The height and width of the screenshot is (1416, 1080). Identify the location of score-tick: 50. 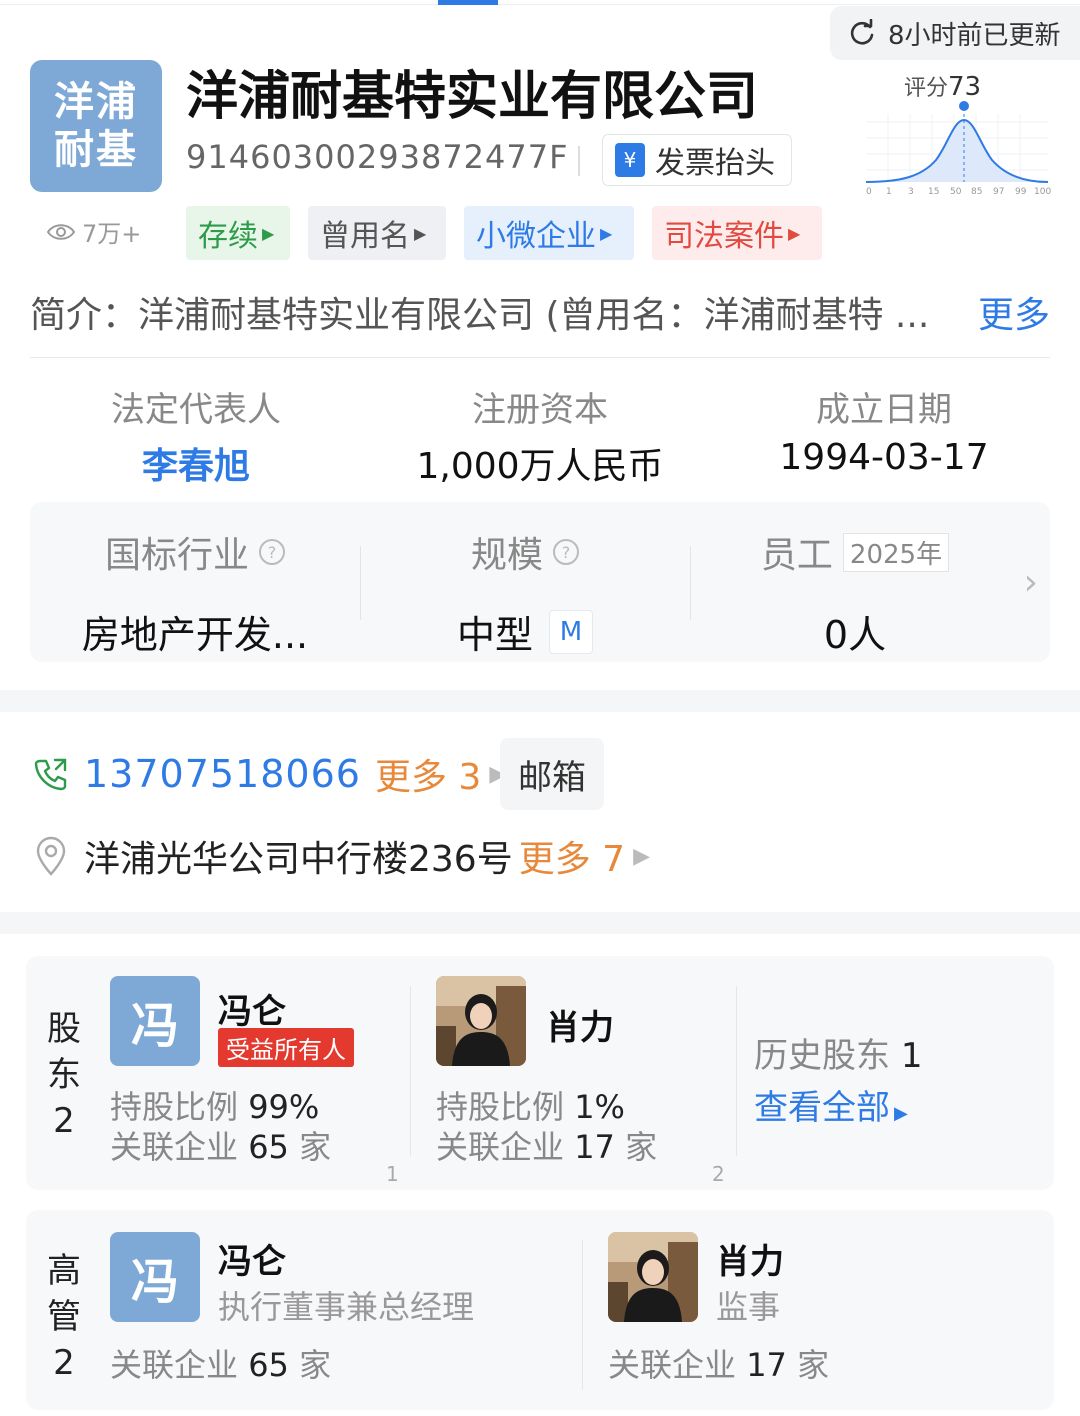
(956, 192).